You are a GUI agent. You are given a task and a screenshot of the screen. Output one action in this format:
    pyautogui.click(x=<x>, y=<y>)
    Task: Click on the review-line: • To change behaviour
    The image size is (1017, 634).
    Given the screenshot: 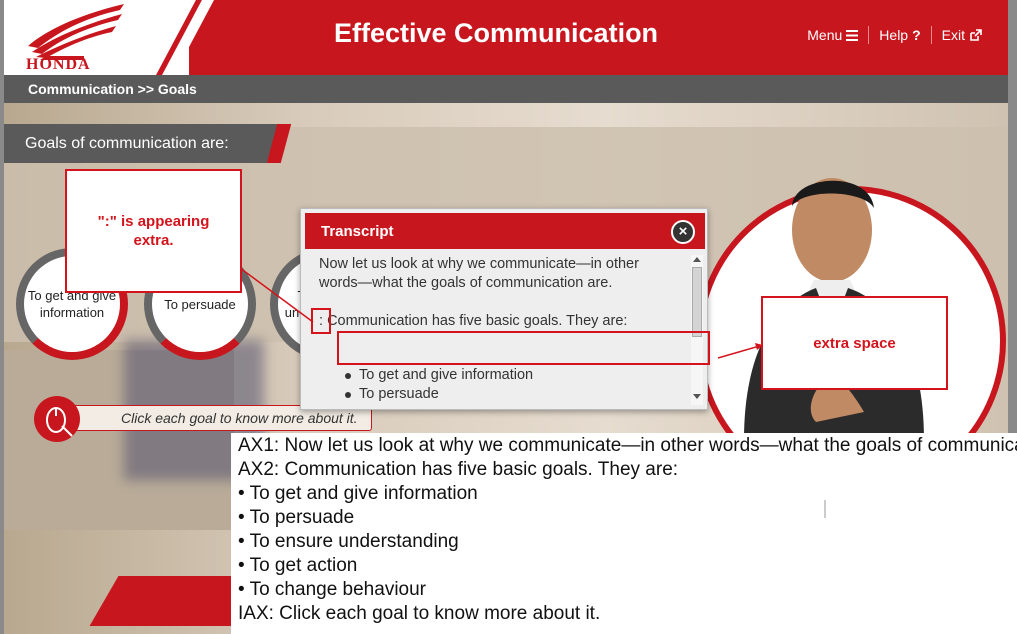 What is the action you would take?
    pyautogui.click(x=332, y=589)
    